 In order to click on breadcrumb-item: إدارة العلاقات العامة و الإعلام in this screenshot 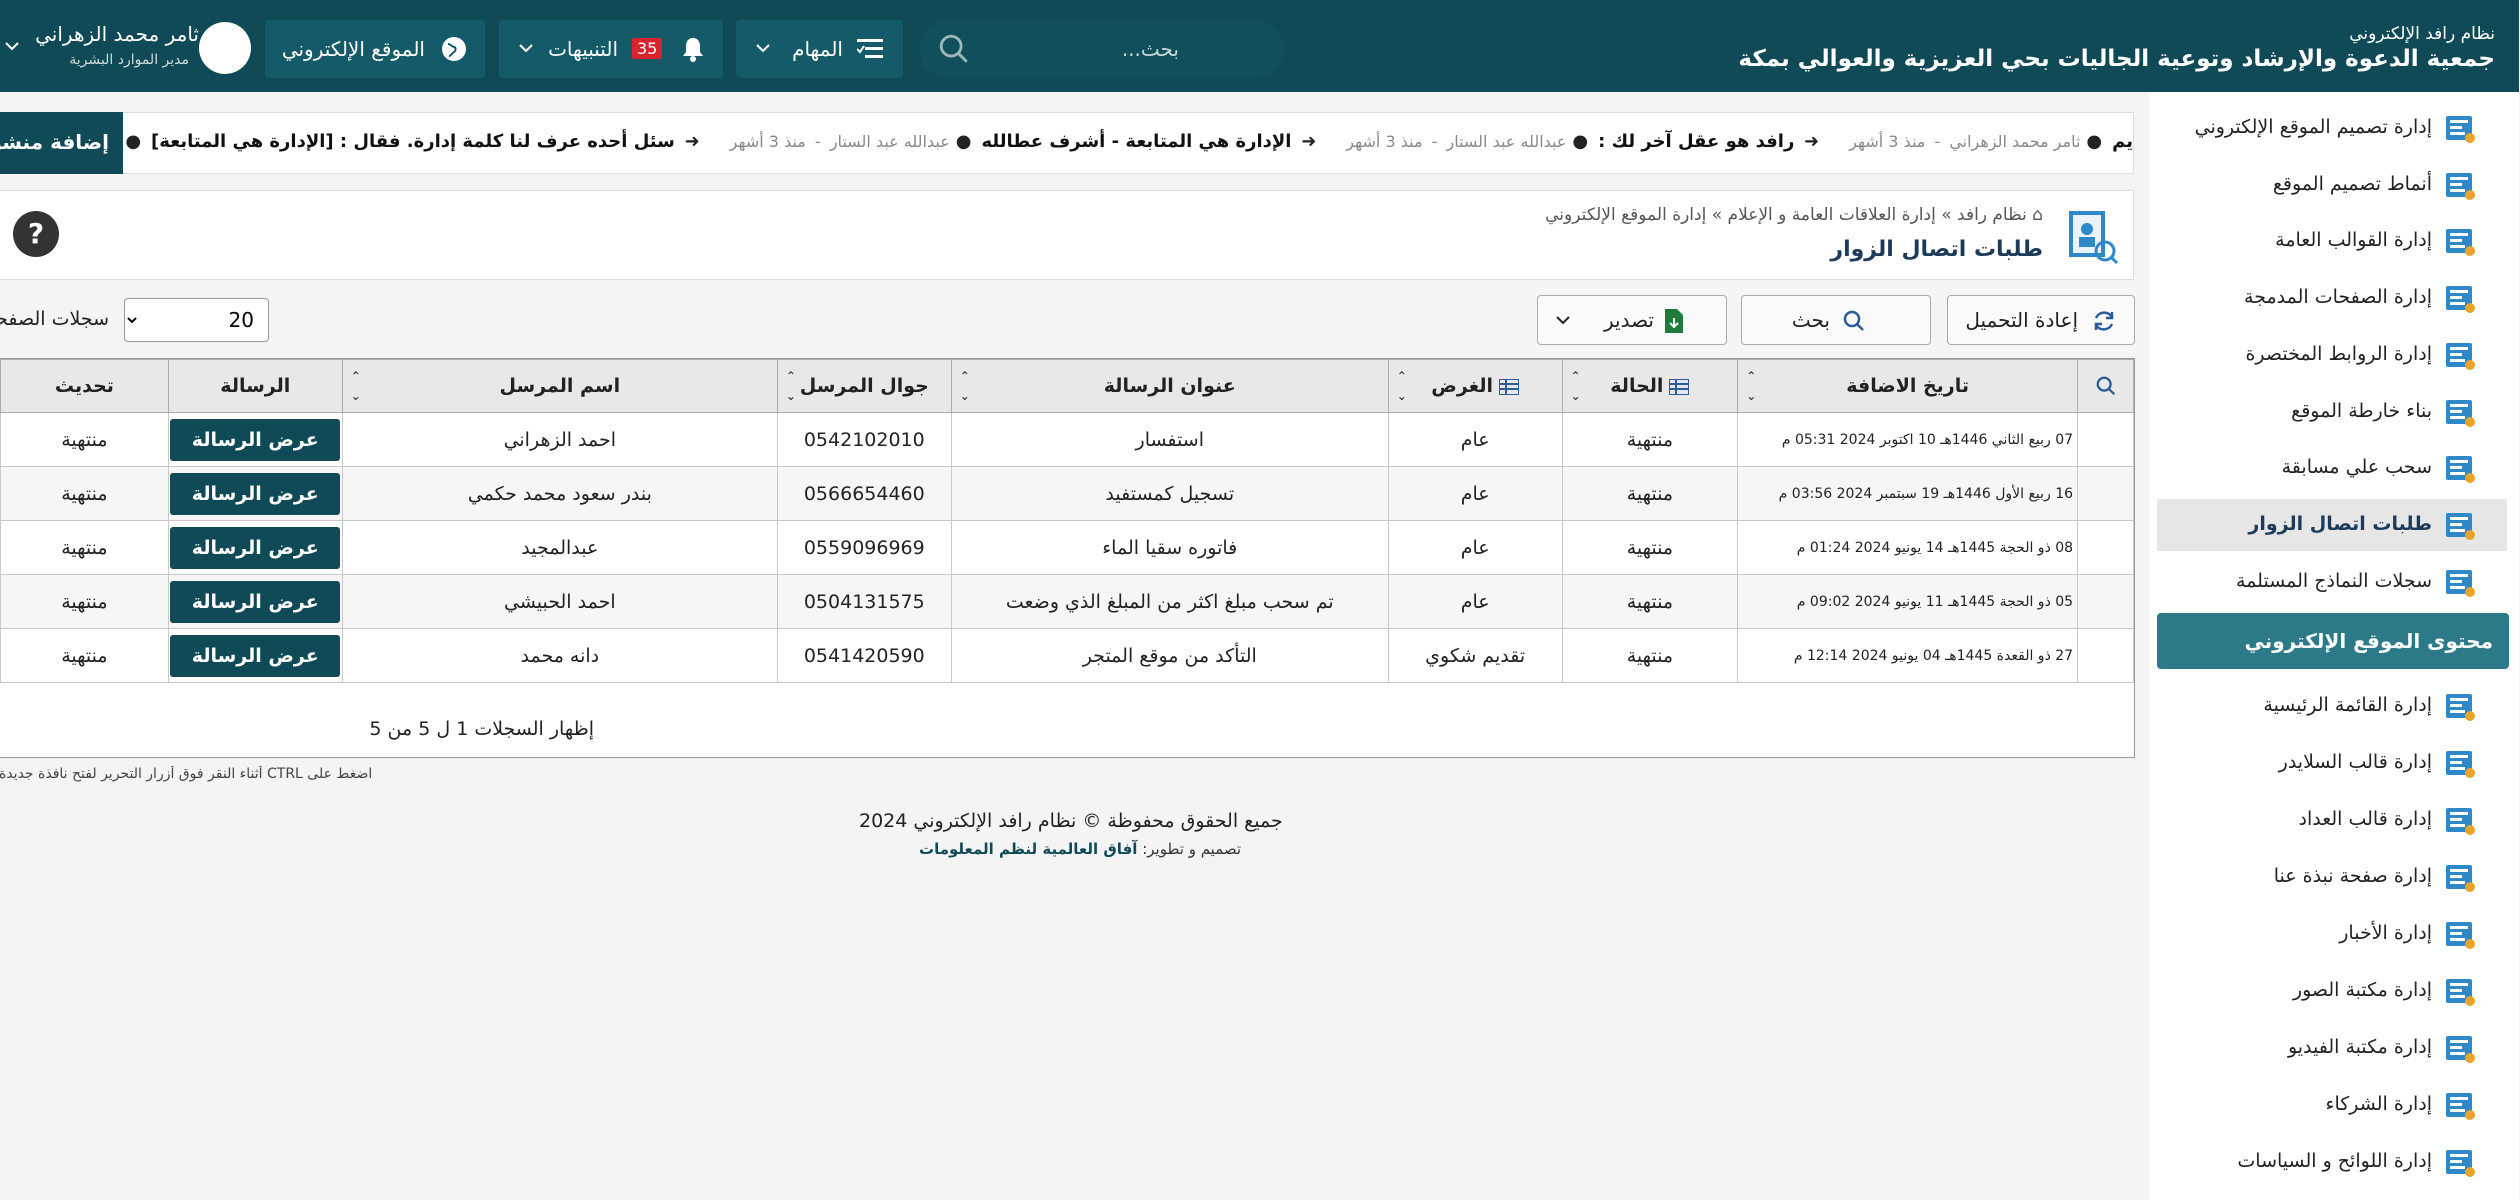, I will do `click(1833, 215)`.